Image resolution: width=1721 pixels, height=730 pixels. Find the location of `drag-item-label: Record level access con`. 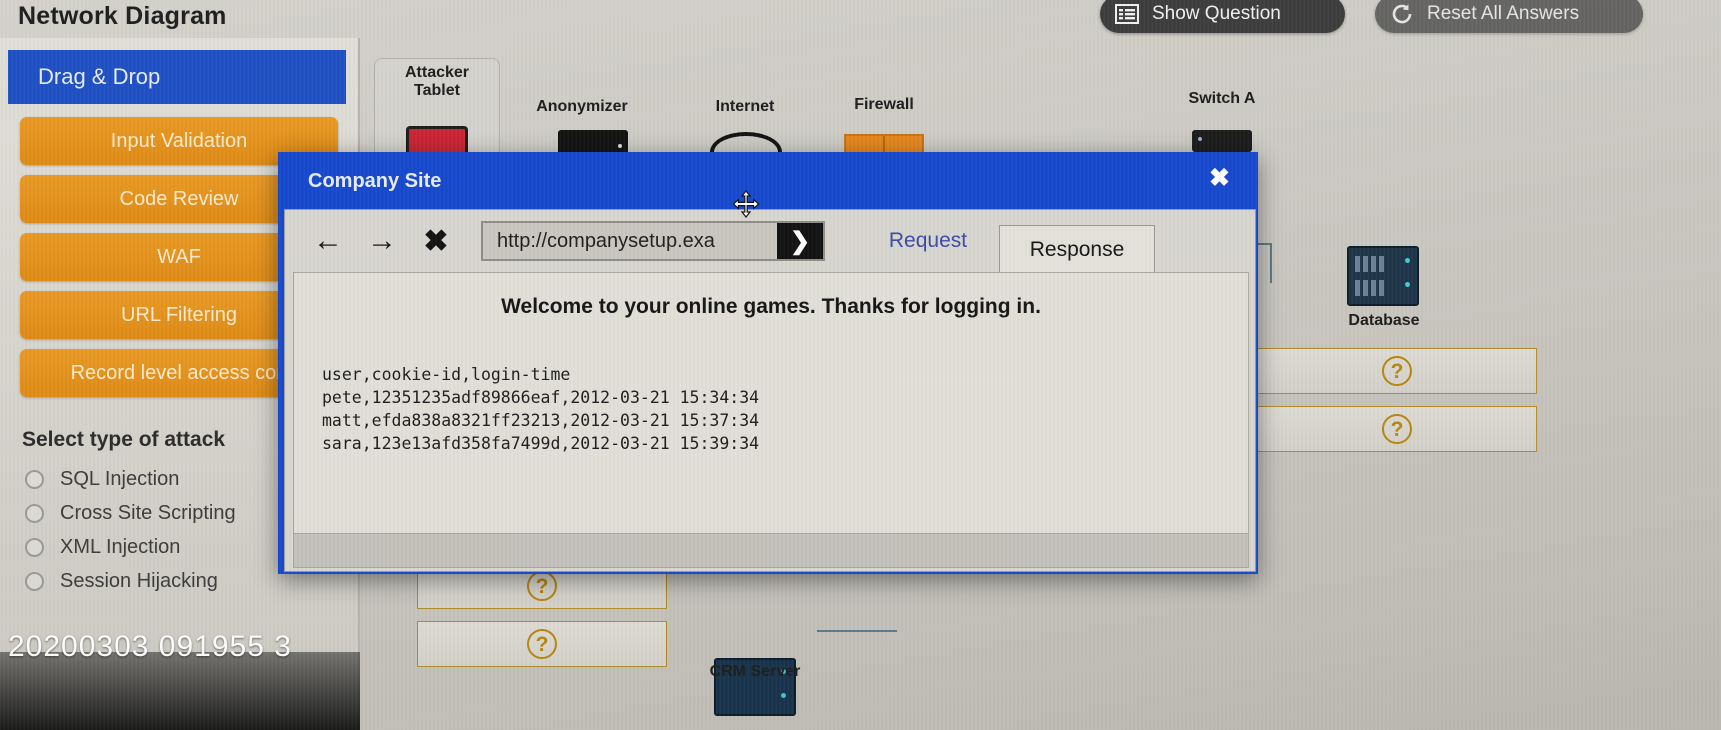

drag-item-label: Record level access con is located at coordinates (179, 372).